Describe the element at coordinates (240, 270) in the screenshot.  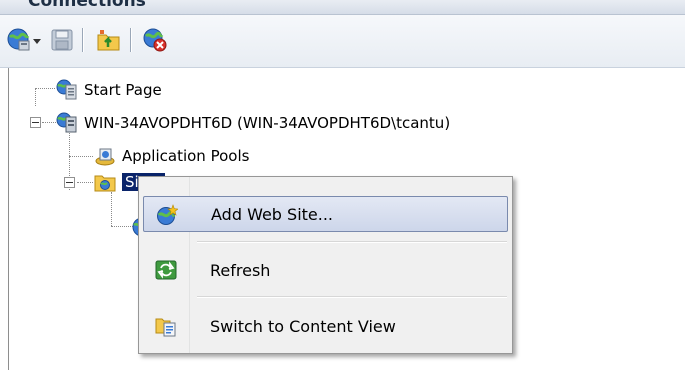
I see `menu-item-label: Refresh` at that location.